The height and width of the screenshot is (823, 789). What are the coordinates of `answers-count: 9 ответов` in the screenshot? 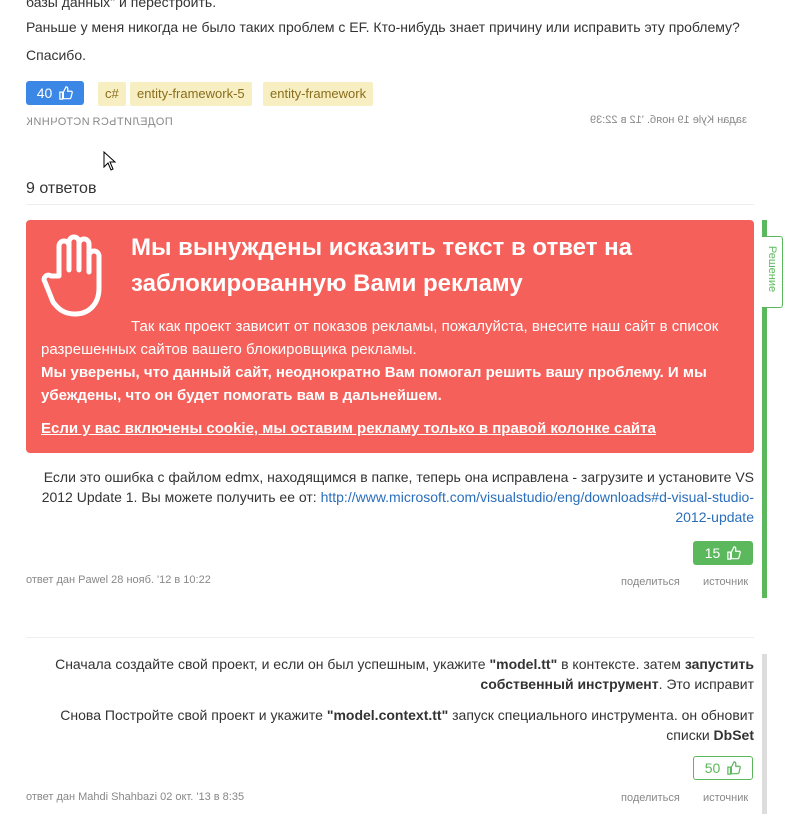 It's located at (61, 188).